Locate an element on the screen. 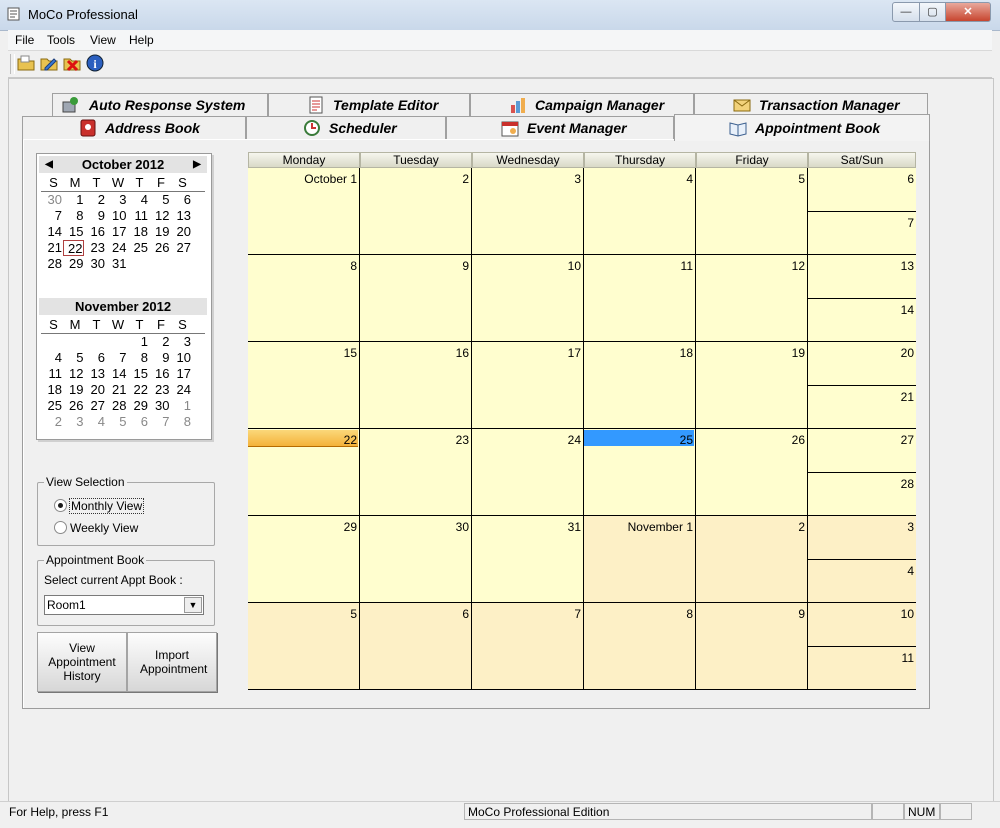  calendar-day-cell: 15 is located at coordinates (304, 385).